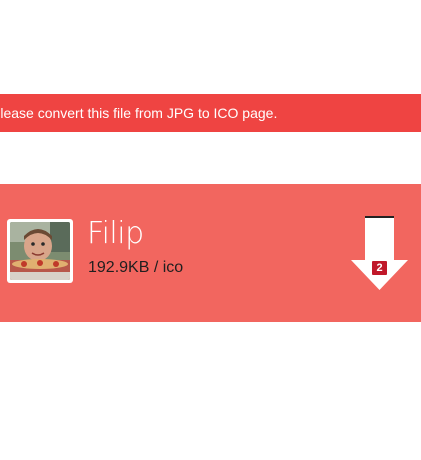 The width and height of the screenshot is (421, 460). I want to click on download-arrow-icon, so click(379, 253).